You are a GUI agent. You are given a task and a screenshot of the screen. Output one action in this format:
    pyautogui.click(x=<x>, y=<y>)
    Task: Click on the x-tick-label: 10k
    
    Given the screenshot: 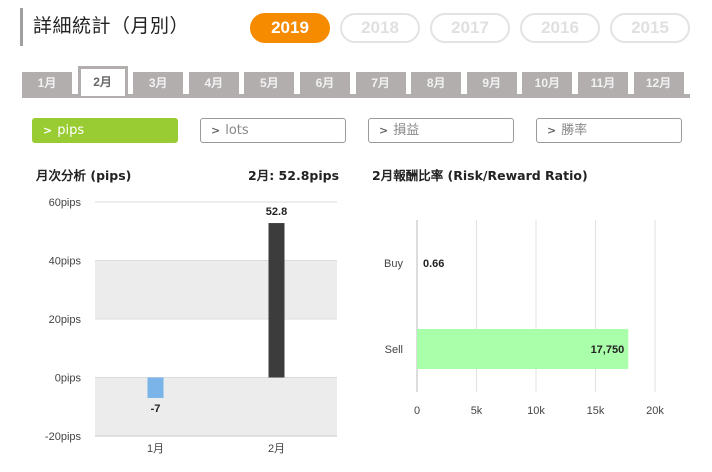 What is the action you would take?
    pyautogui.click(x=536, y=411)
    